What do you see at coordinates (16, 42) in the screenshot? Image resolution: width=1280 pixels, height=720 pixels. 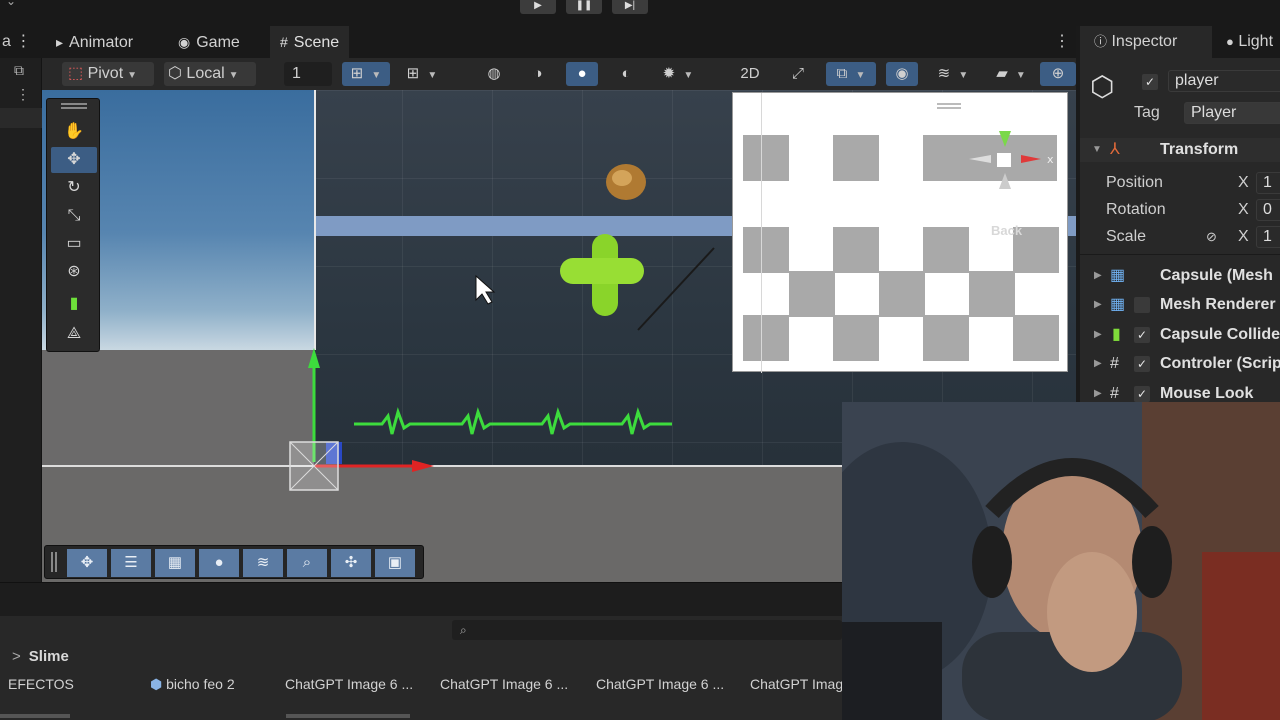 I see `more-icon: a ⋮` at bounding box center [16, 42].